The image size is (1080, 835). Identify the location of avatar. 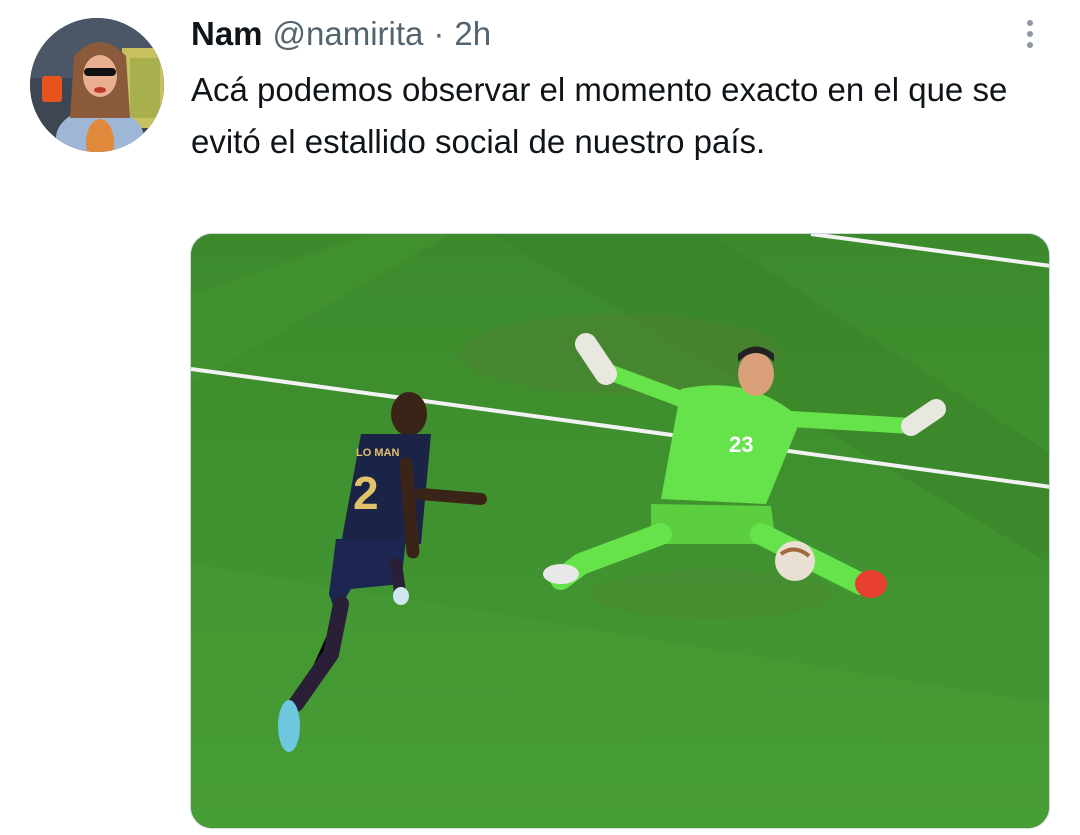
(97, 85).